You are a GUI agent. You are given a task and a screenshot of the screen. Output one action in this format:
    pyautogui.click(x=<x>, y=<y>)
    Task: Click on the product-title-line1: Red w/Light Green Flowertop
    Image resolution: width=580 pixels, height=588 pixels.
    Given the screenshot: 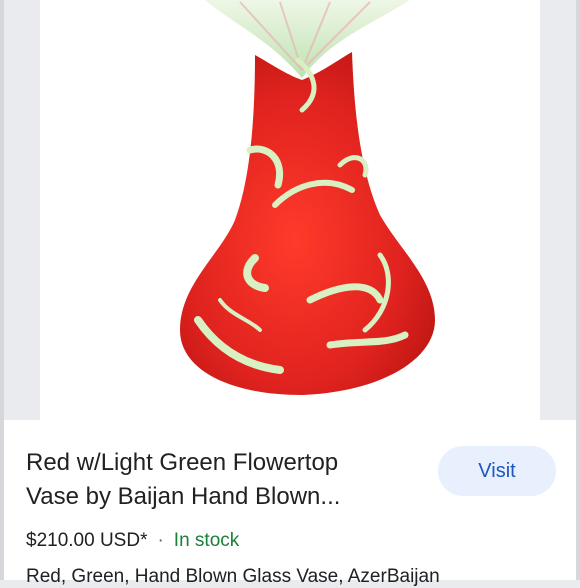 What is the action you would take?
    pyautogui.click(x=182, y=462)
    